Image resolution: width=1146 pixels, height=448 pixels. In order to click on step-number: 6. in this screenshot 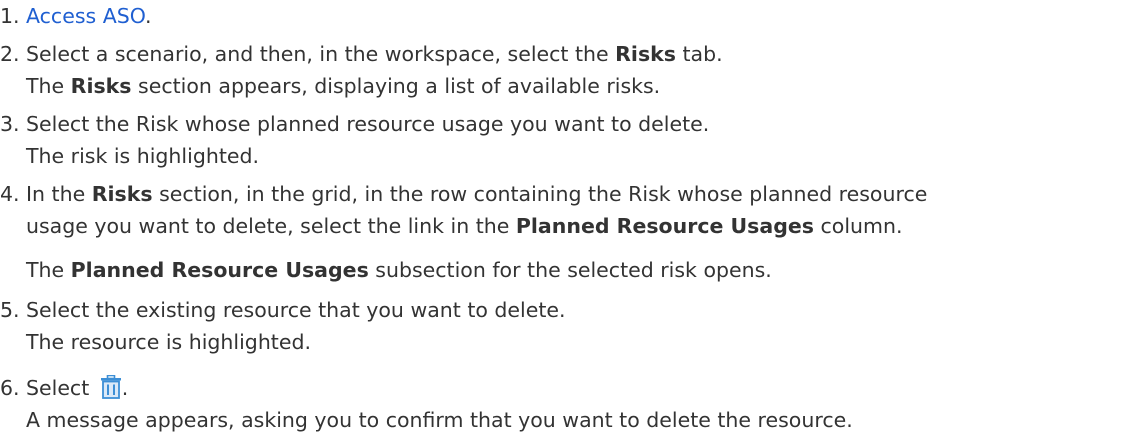, I will do `click(10, 388)`.